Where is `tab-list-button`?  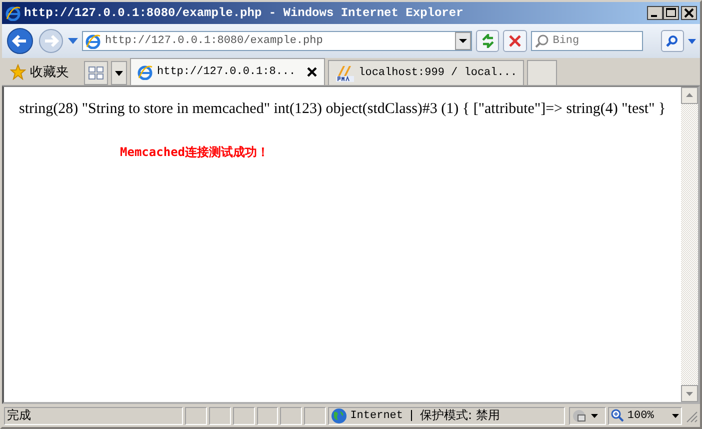
tab-list-button is located at coordinates (119, 73).